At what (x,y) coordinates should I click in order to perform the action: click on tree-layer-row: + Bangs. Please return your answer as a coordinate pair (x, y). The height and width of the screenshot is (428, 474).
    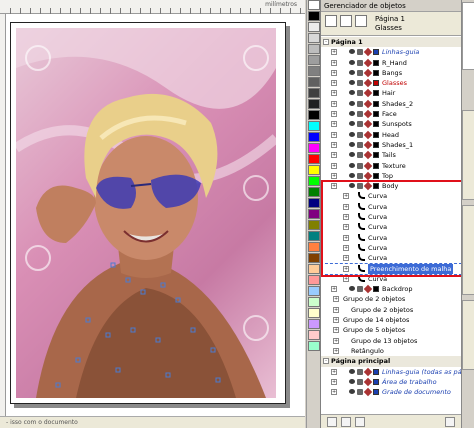
    Looking at the image, I should click on (391, 73).